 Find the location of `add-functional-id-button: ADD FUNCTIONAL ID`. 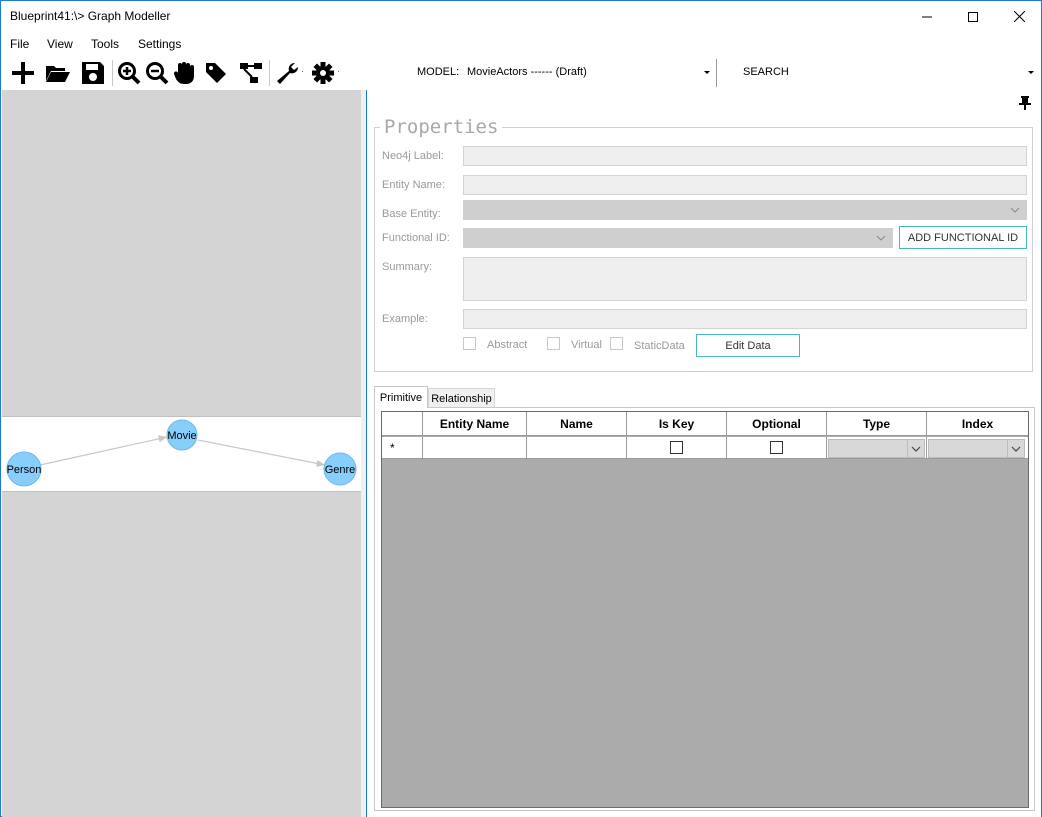

add-functional-id-button: ADD FUNCTIONAL ID is located at coordinates (963, 237).